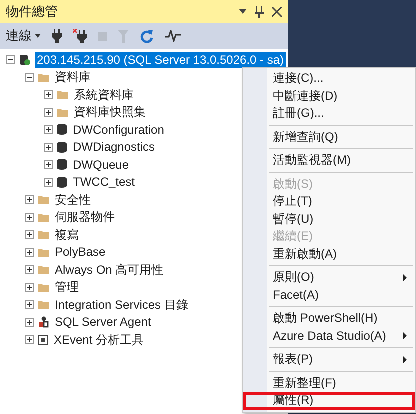  What do you see at coordinates (329, 277) in the screenshot?
I see `menu-item: 原則(O)` at bounding box center [329, 277].